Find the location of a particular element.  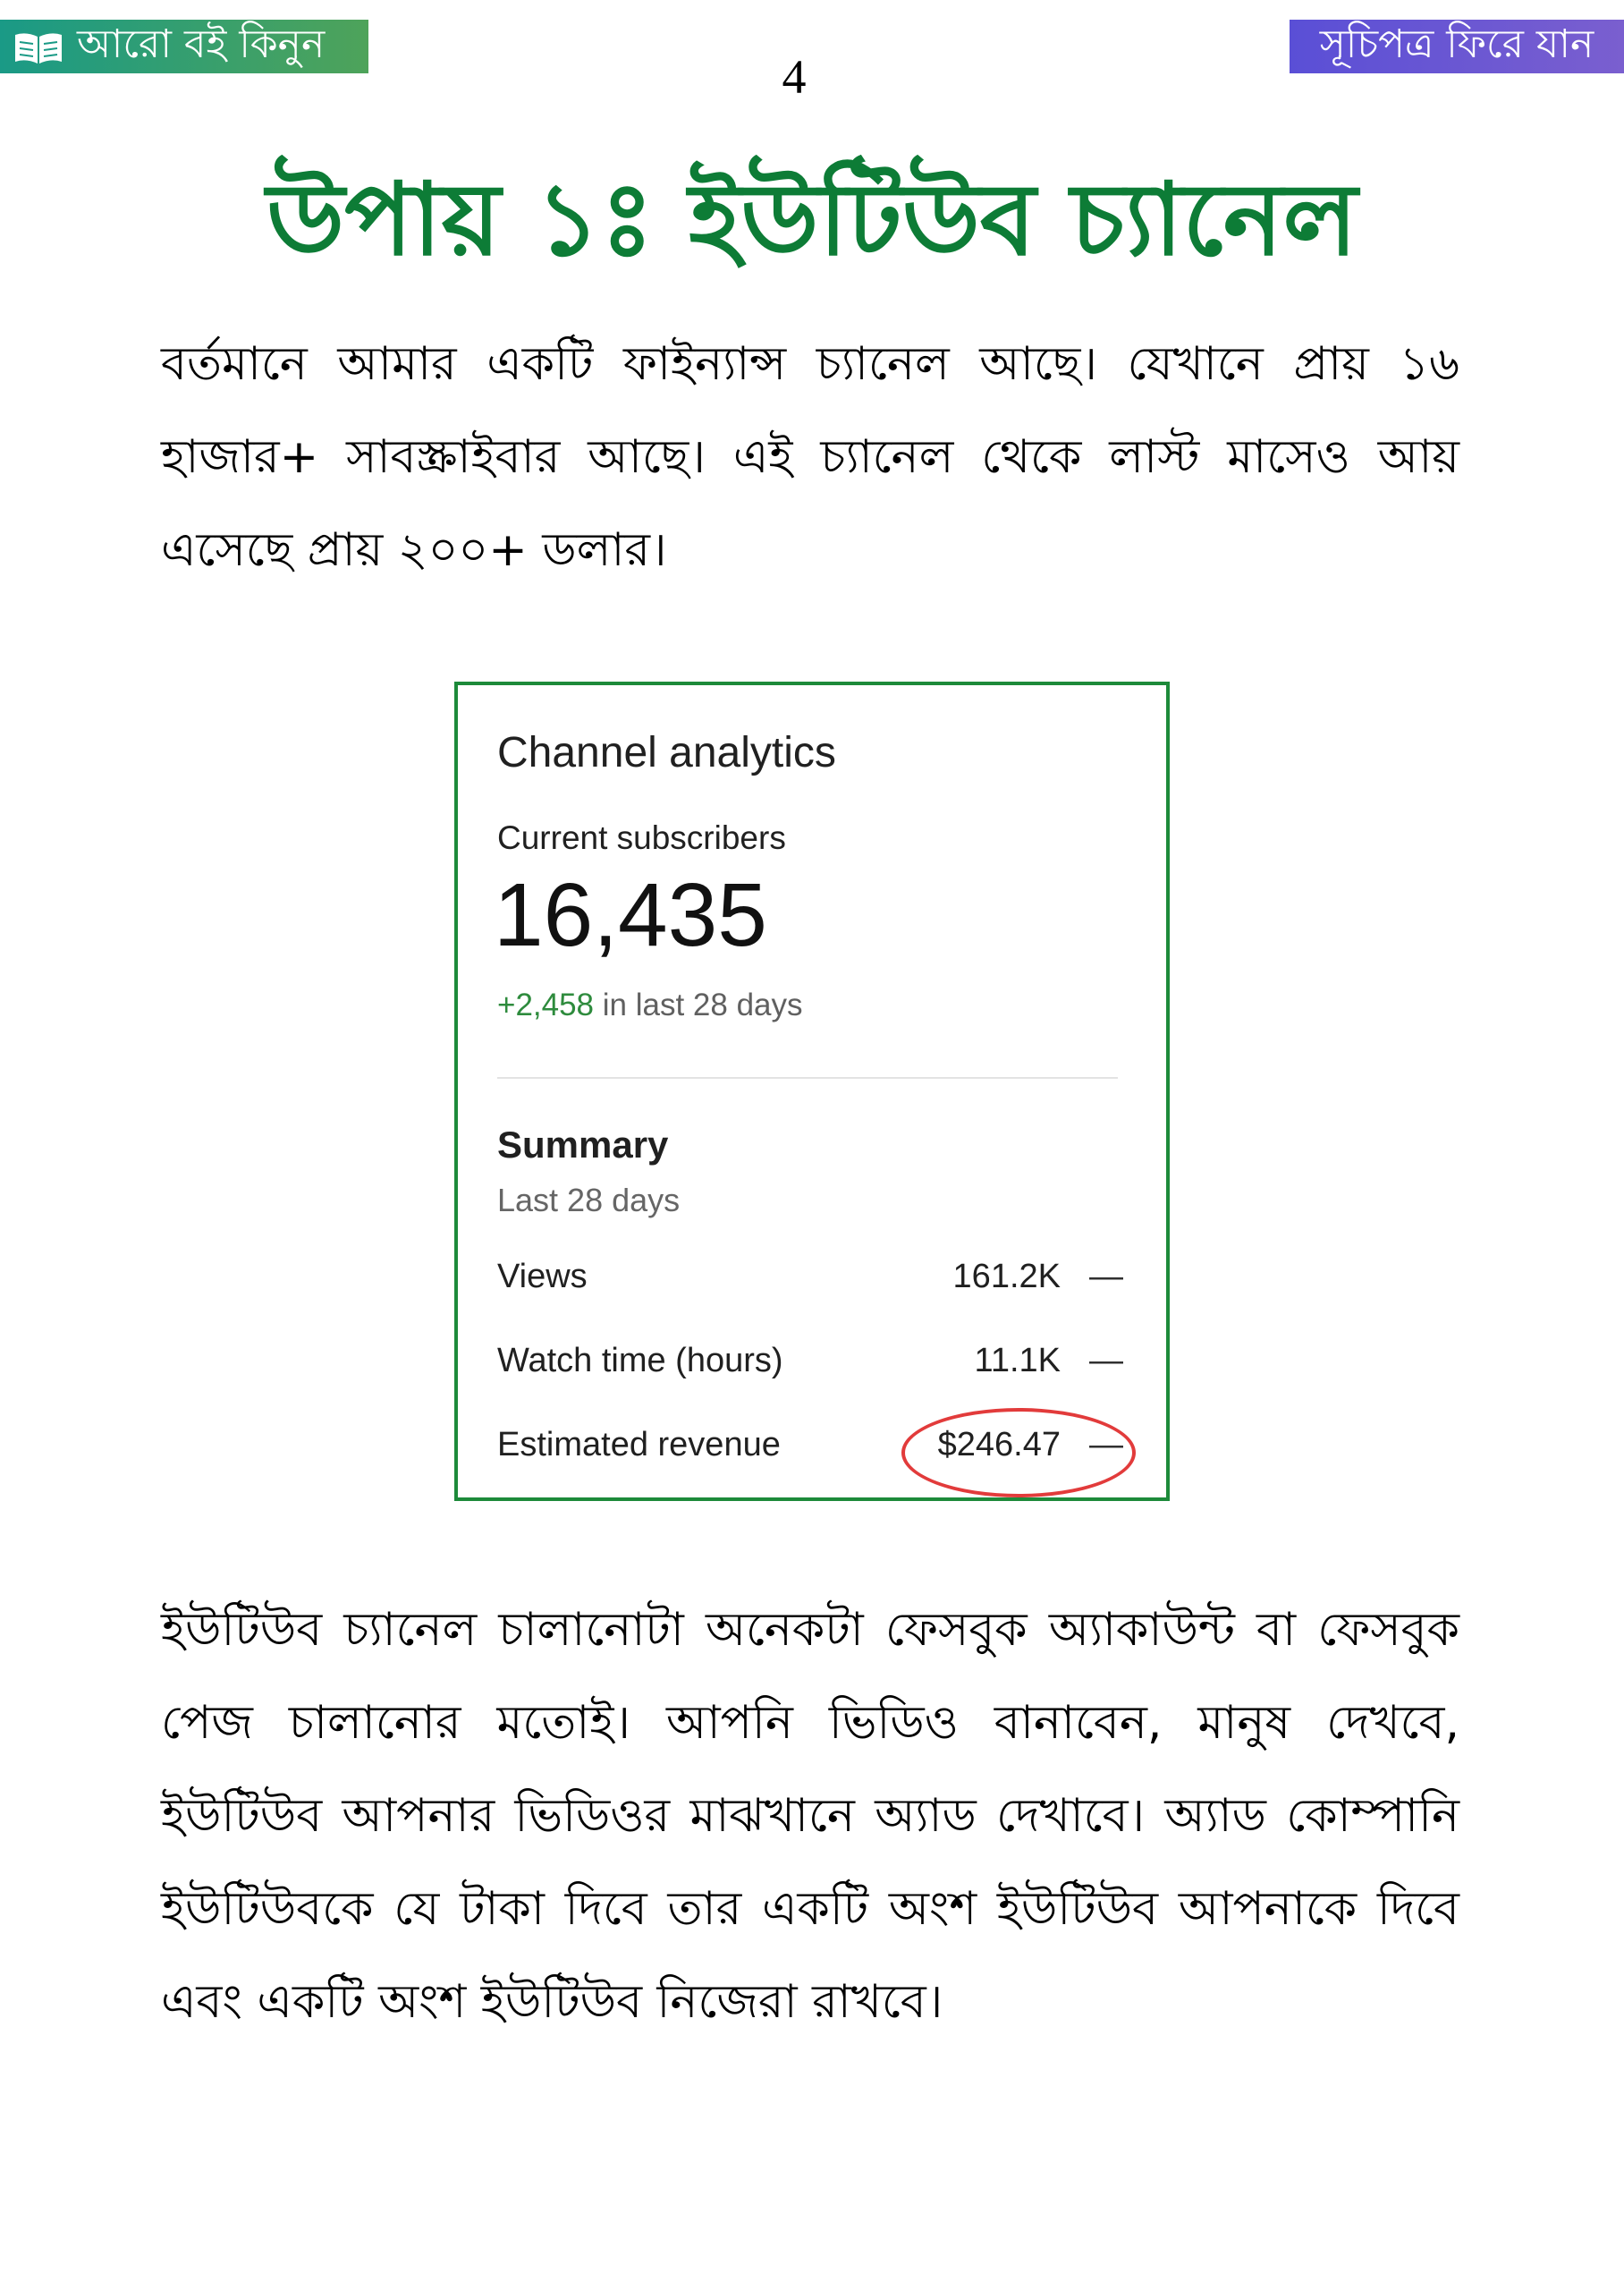

metric-row-watch-time: Watch time (hours) 11.1K — is located at coordinates (810, 1364).